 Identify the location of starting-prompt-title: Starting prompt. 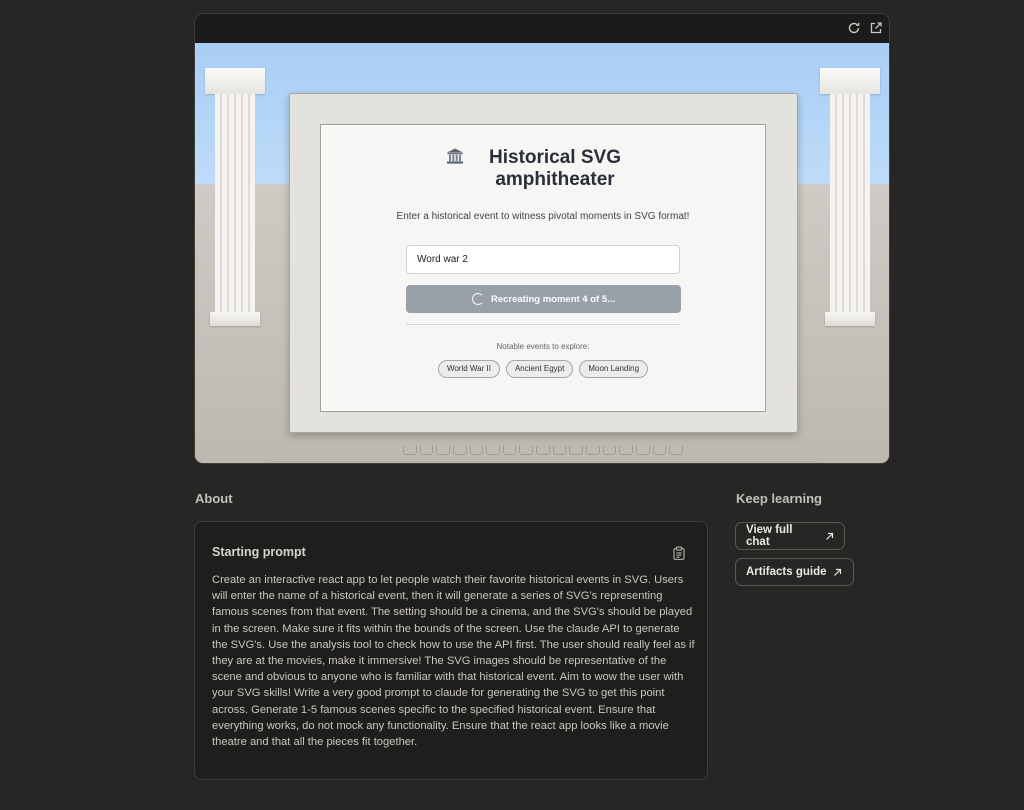
(259, 552).